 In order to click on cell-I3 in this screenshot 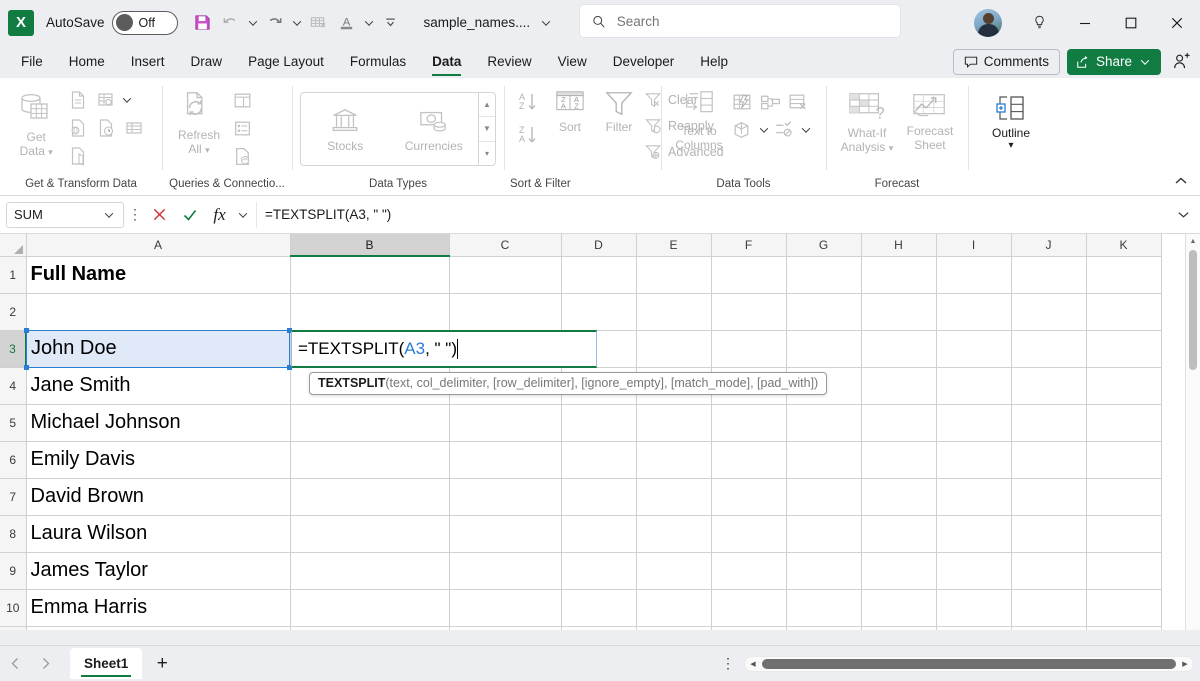, I will do `click(974, 349)`.